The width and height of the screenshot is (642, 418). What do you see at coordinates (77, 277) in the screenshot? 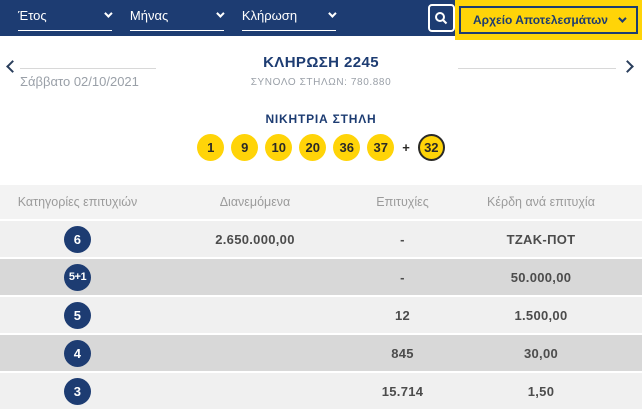
I see `category-badge: 5+1` at bounding box center [77, 277].